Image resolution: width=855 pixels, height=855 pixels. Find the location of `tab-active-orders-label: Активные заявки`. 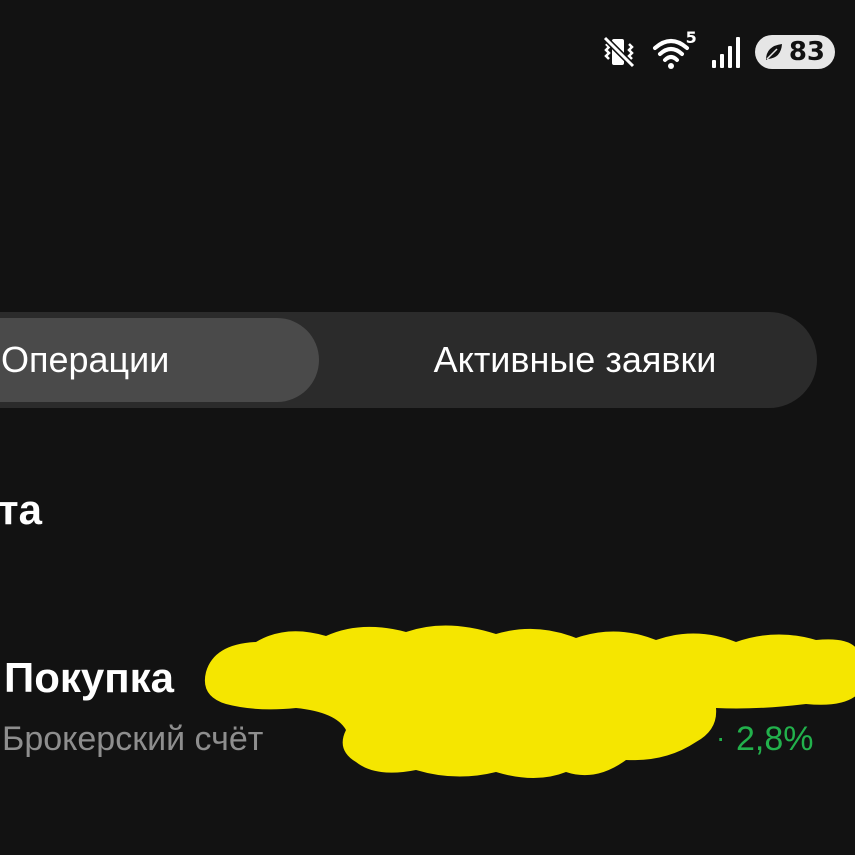

tab-active-orders-label: Активные заявки is located at coordinates (575, 359).